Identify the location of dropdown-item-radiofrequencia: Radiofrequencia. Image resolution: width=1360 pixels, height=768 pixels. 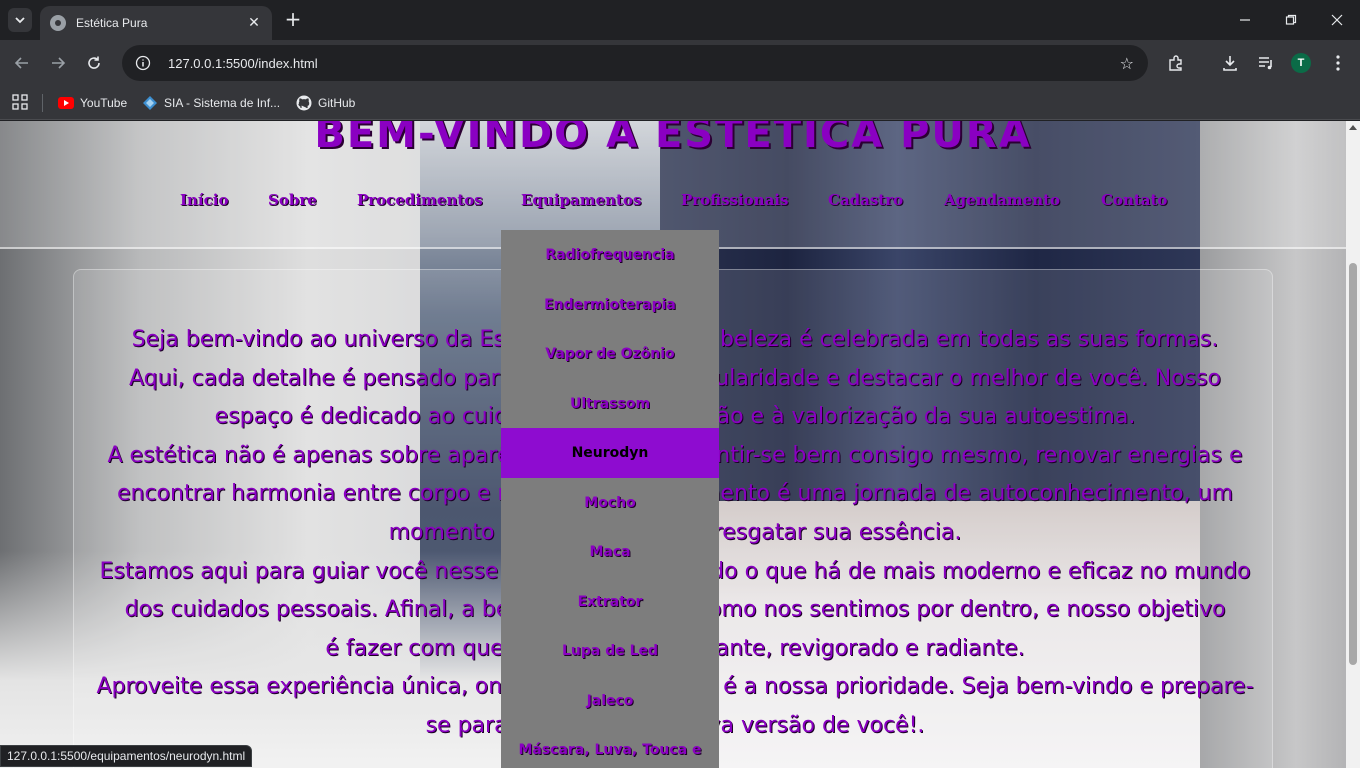
(610, 255).